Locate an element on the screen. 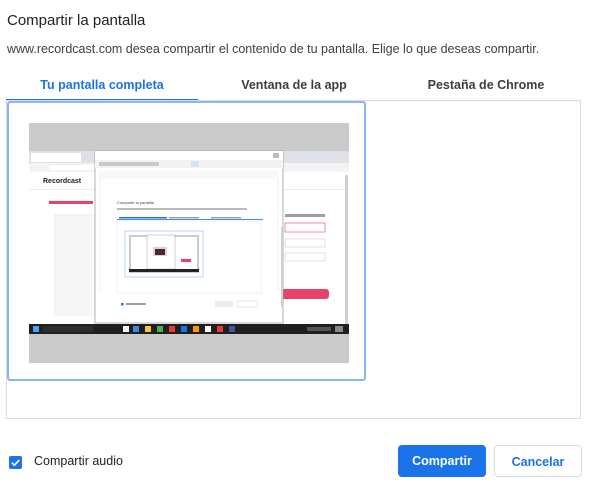 The image size is (592, 489). checkmark-icon is located at coordinates (15, 463).